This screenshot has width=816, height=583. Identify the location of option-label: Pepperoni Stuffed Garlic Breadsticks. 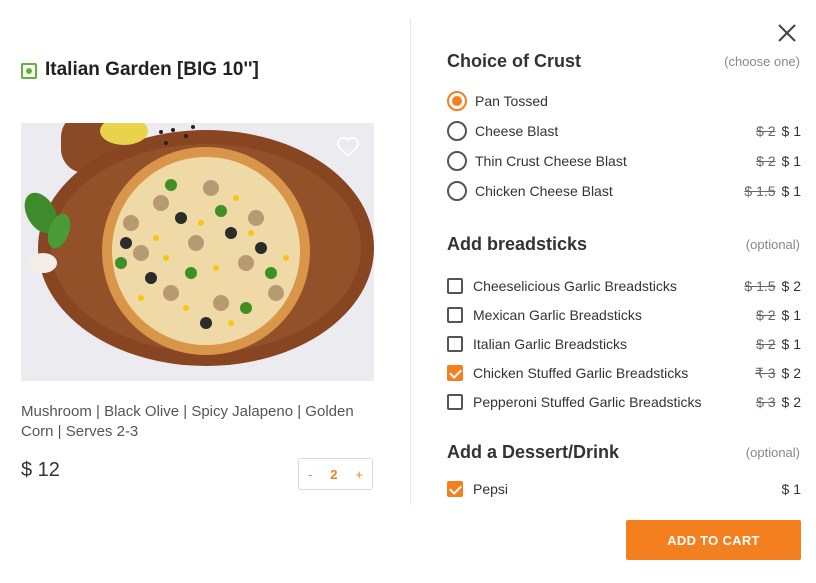
(587, 402).